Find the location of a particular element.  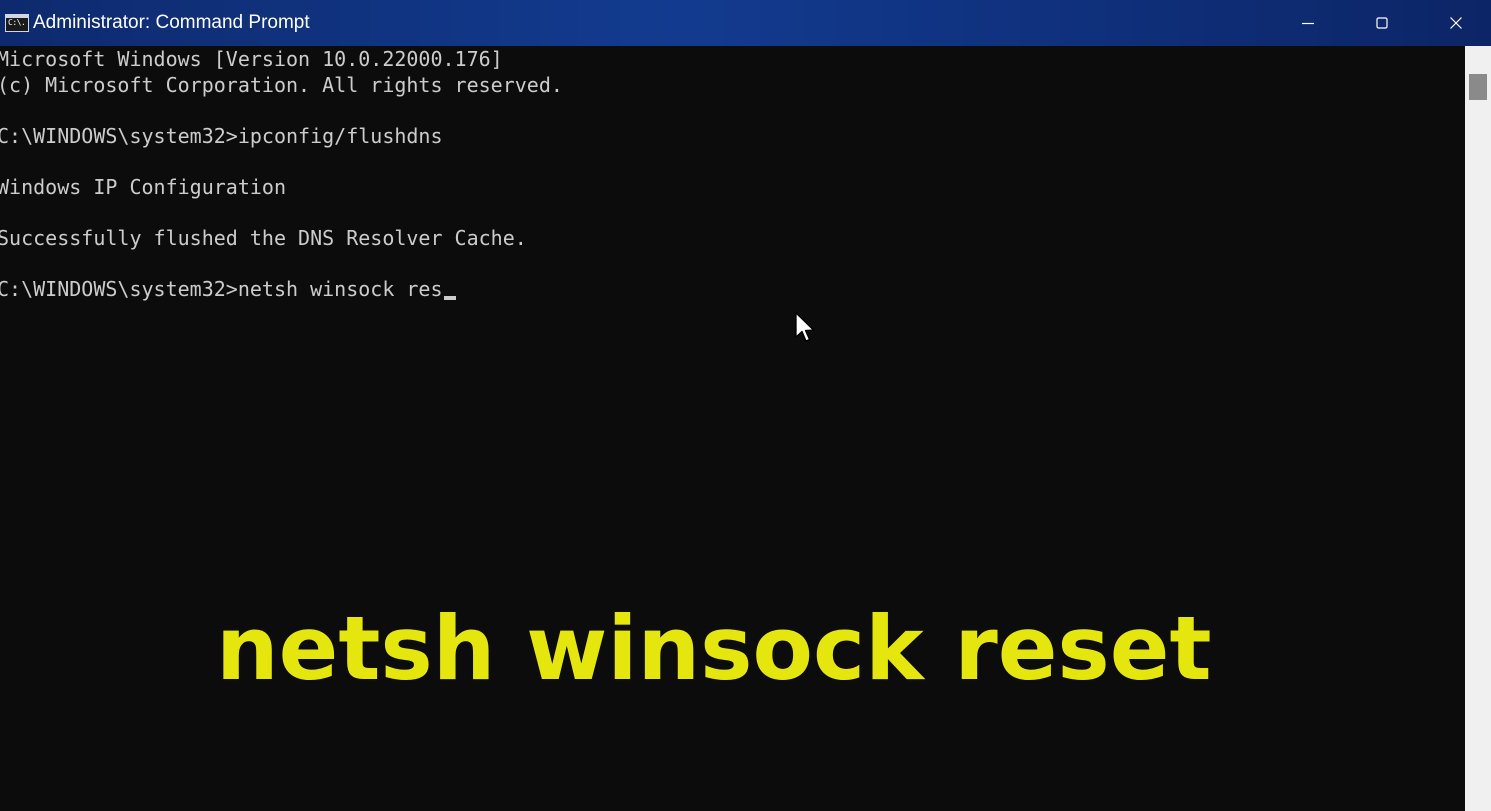

scrollbar-thumb is located at coordinates (1478, 87).